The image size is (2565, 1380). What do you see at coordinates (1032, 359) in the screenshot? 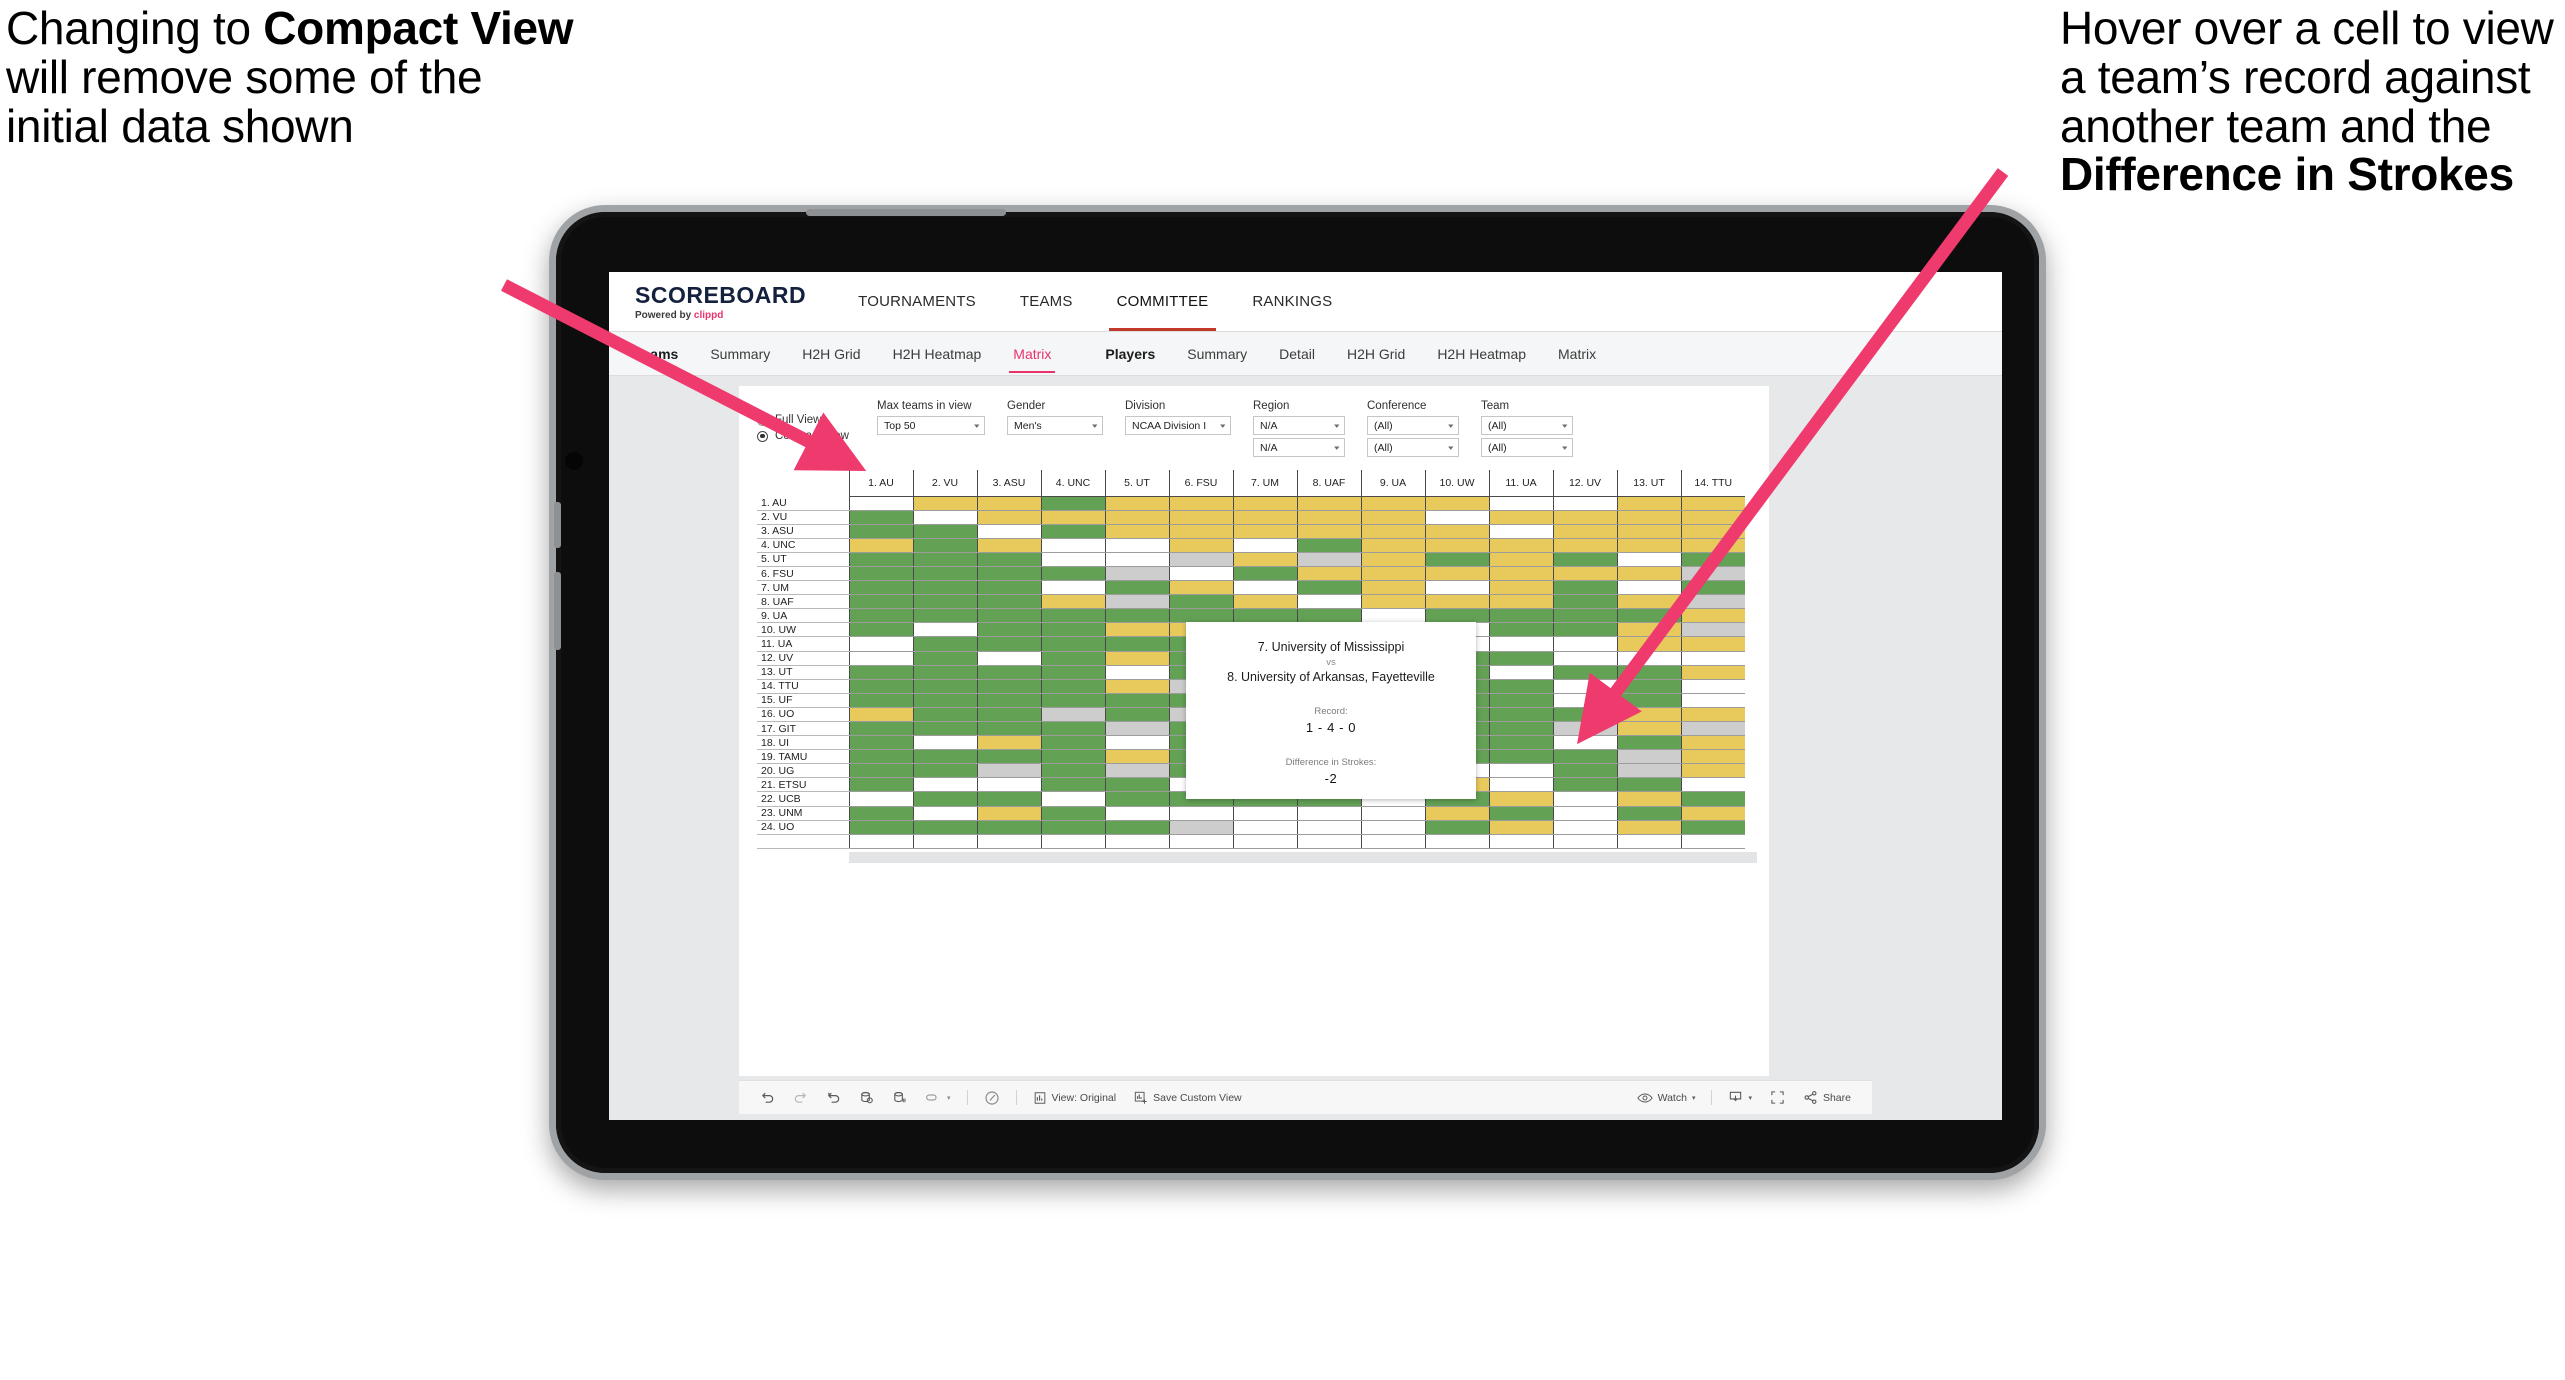
I see `tab-teams-matrix: Matrix` at bounding box center [1032, 359].